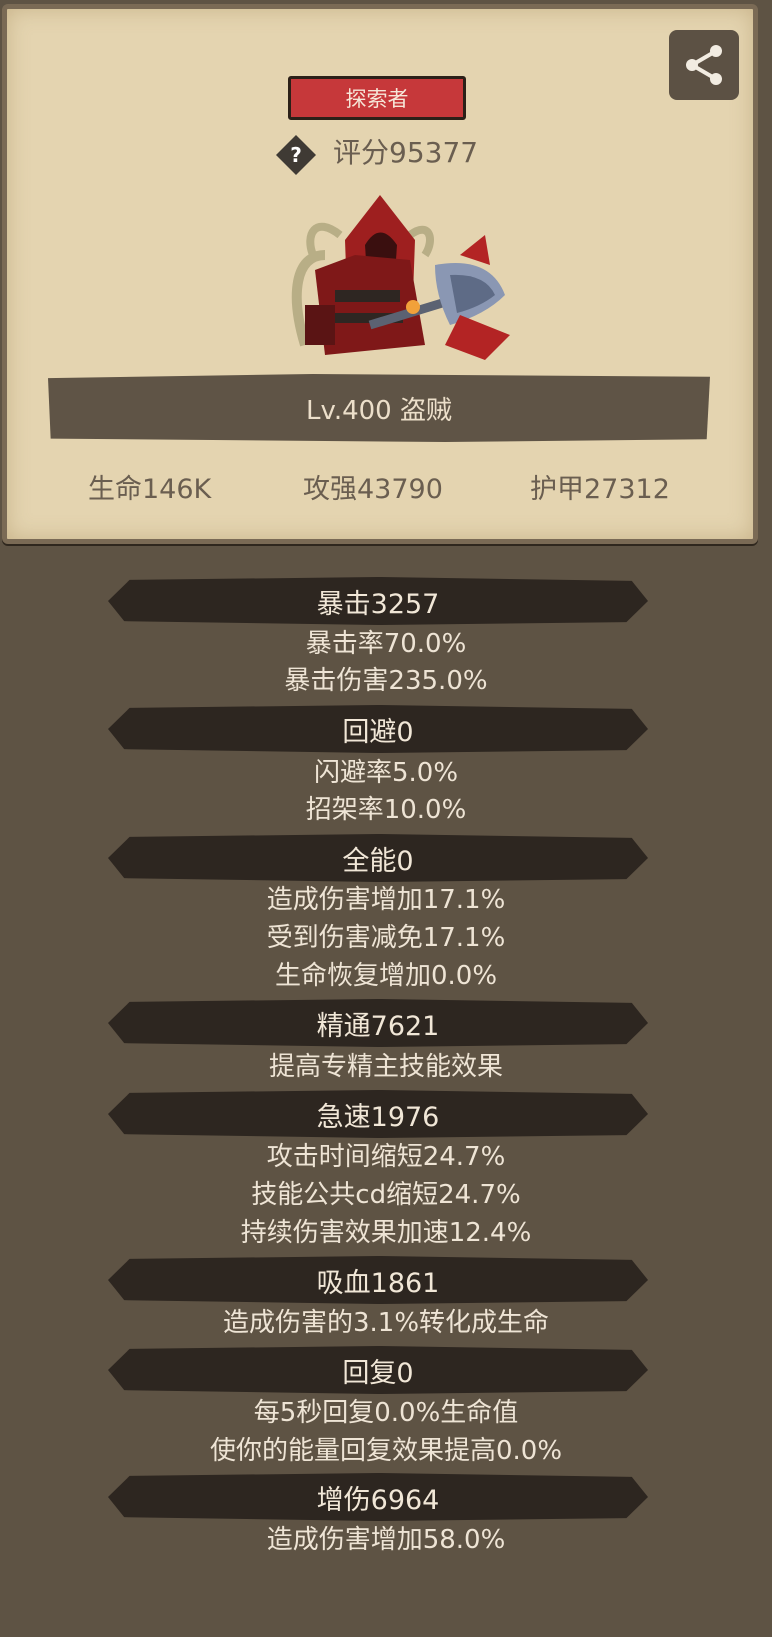 The height and width of the screenshot is (1637, 772). What do you see at coordinates (386, 681) in the screenshot?
I see `stat-line: 暴击伤害235.0%` at bounding box center [386, 681].